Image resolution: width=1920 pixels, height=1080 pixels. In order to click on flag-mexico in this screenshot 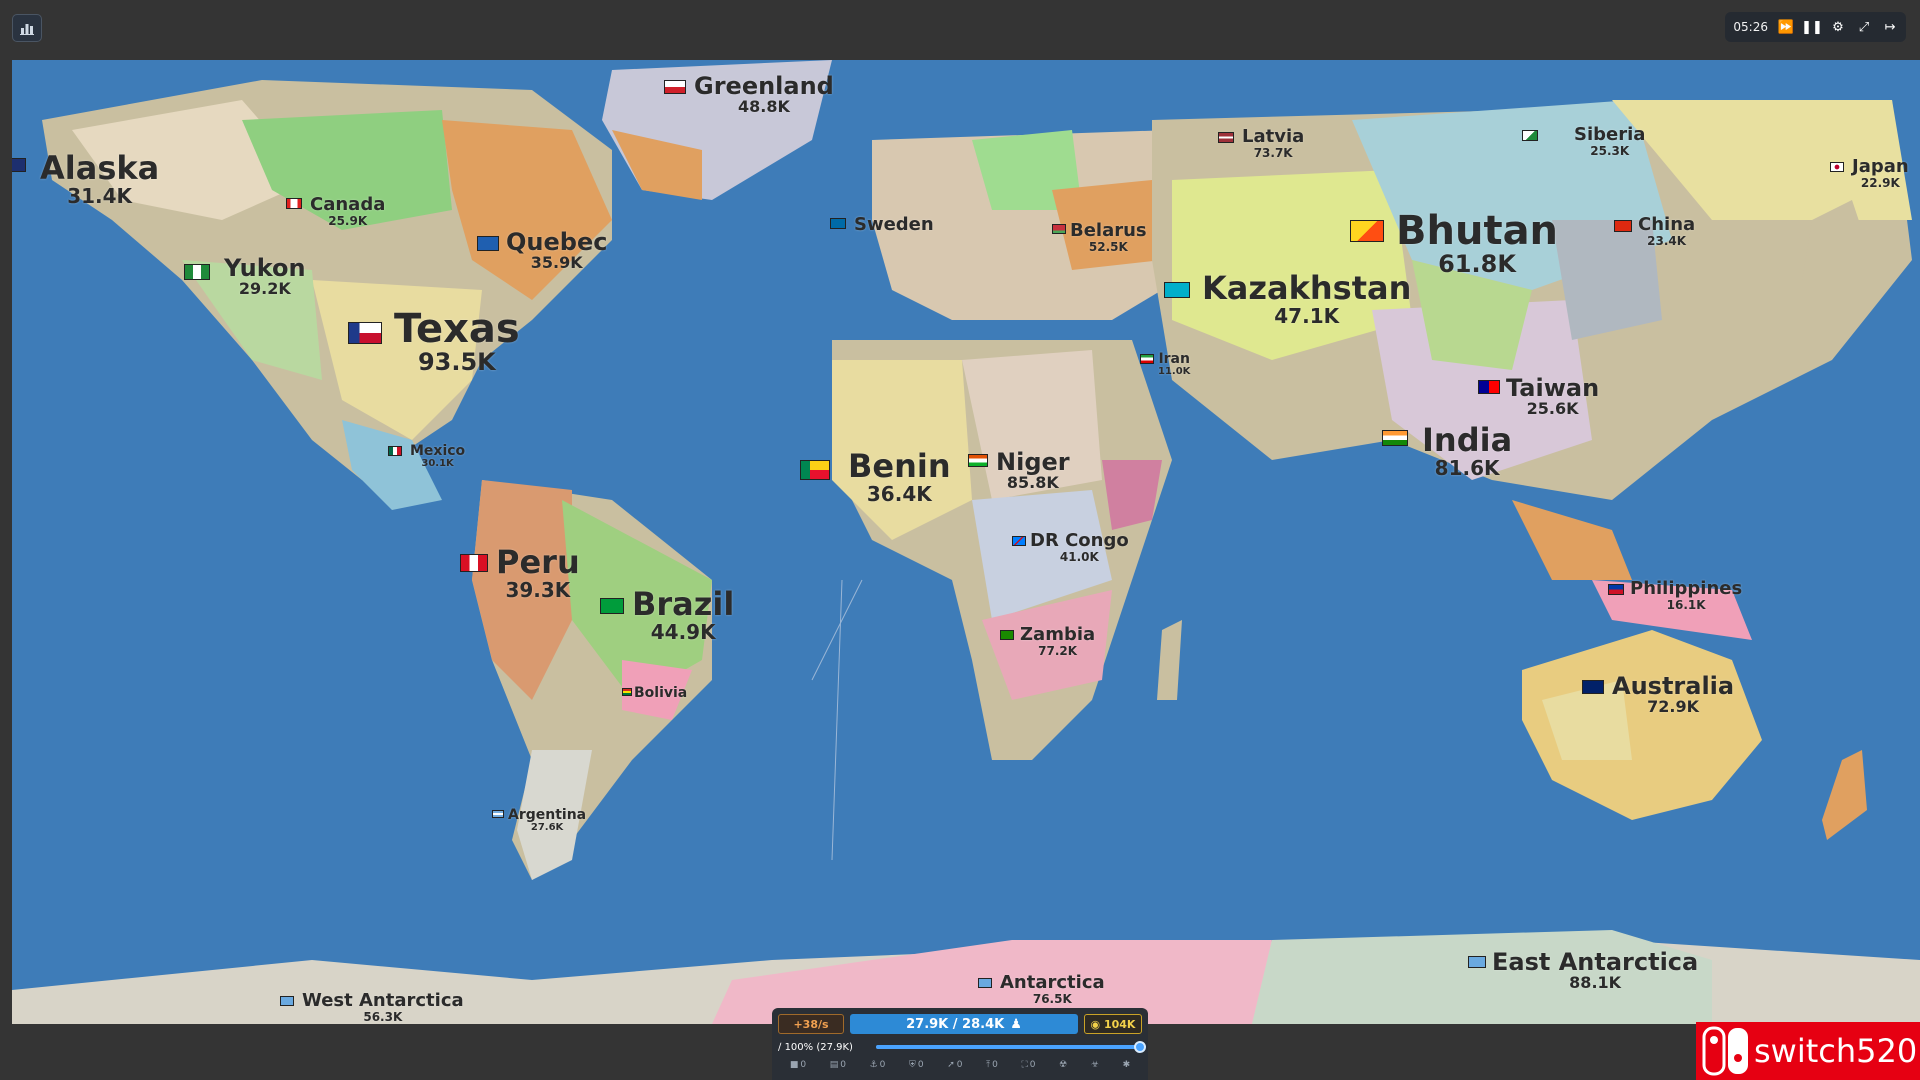, I will do `click(395, 451)`.